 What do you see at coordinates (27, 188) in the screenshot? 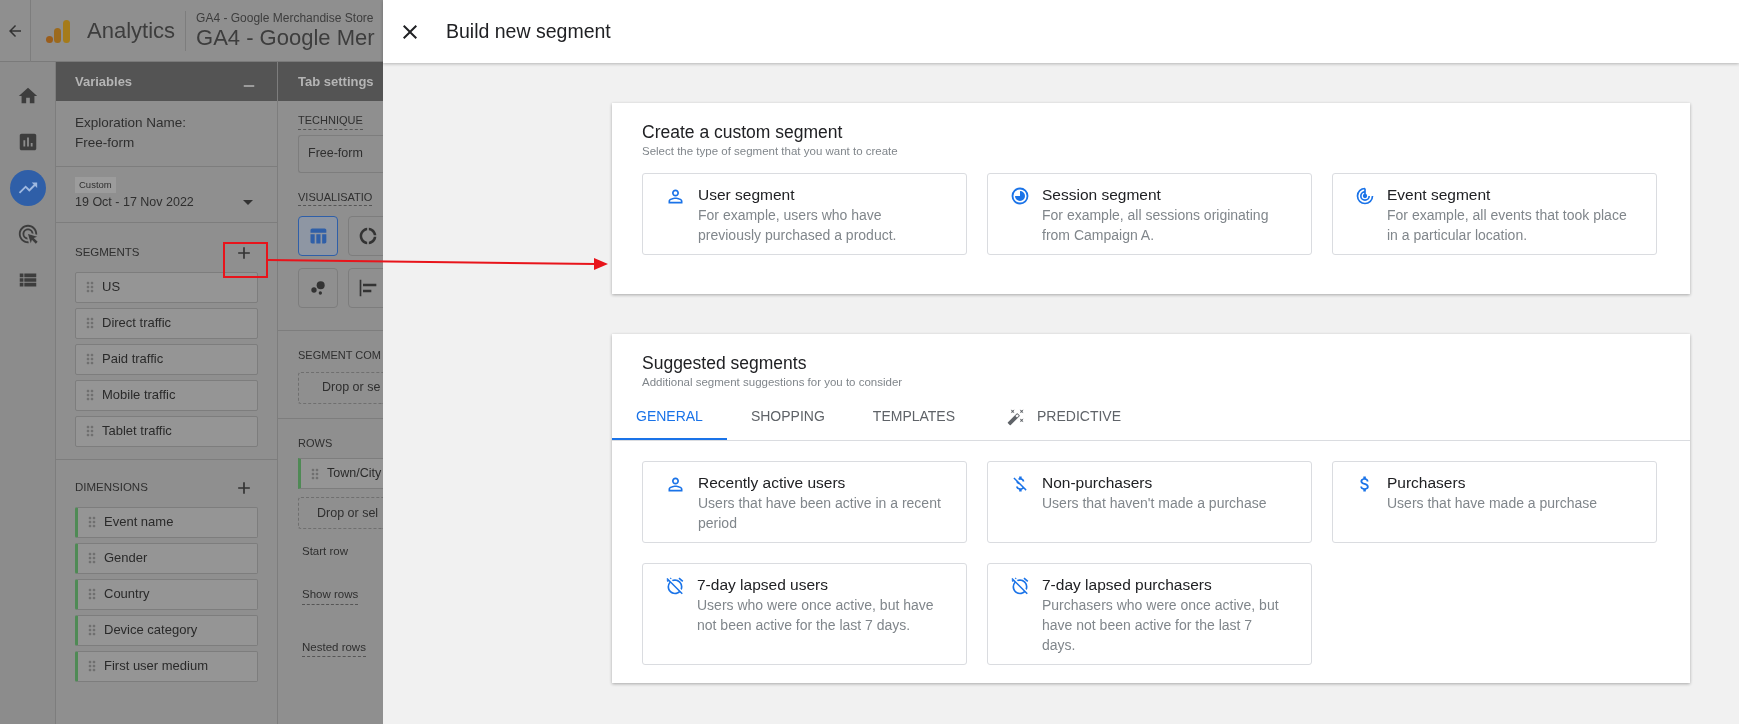
I see `nav-rail-item` at bounding box center [27, 188].